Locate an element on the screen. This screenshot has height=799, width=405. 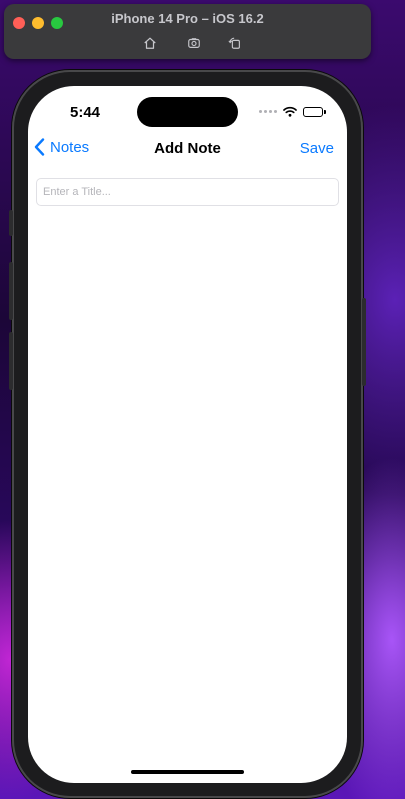
screenshot-icon is located at coordinates (194, 43).